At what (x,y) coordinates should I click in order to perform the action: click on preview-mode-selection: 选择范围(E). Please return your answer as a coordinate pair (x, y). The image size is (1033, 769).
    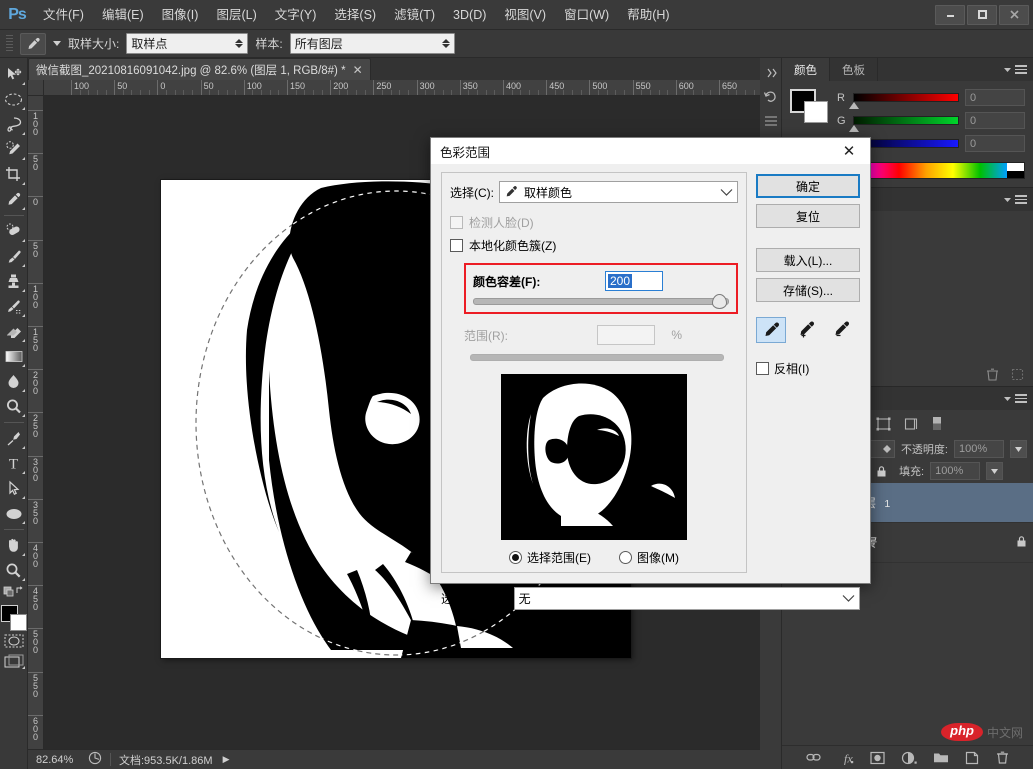
    Looking at the image, I should click on (550, 557).